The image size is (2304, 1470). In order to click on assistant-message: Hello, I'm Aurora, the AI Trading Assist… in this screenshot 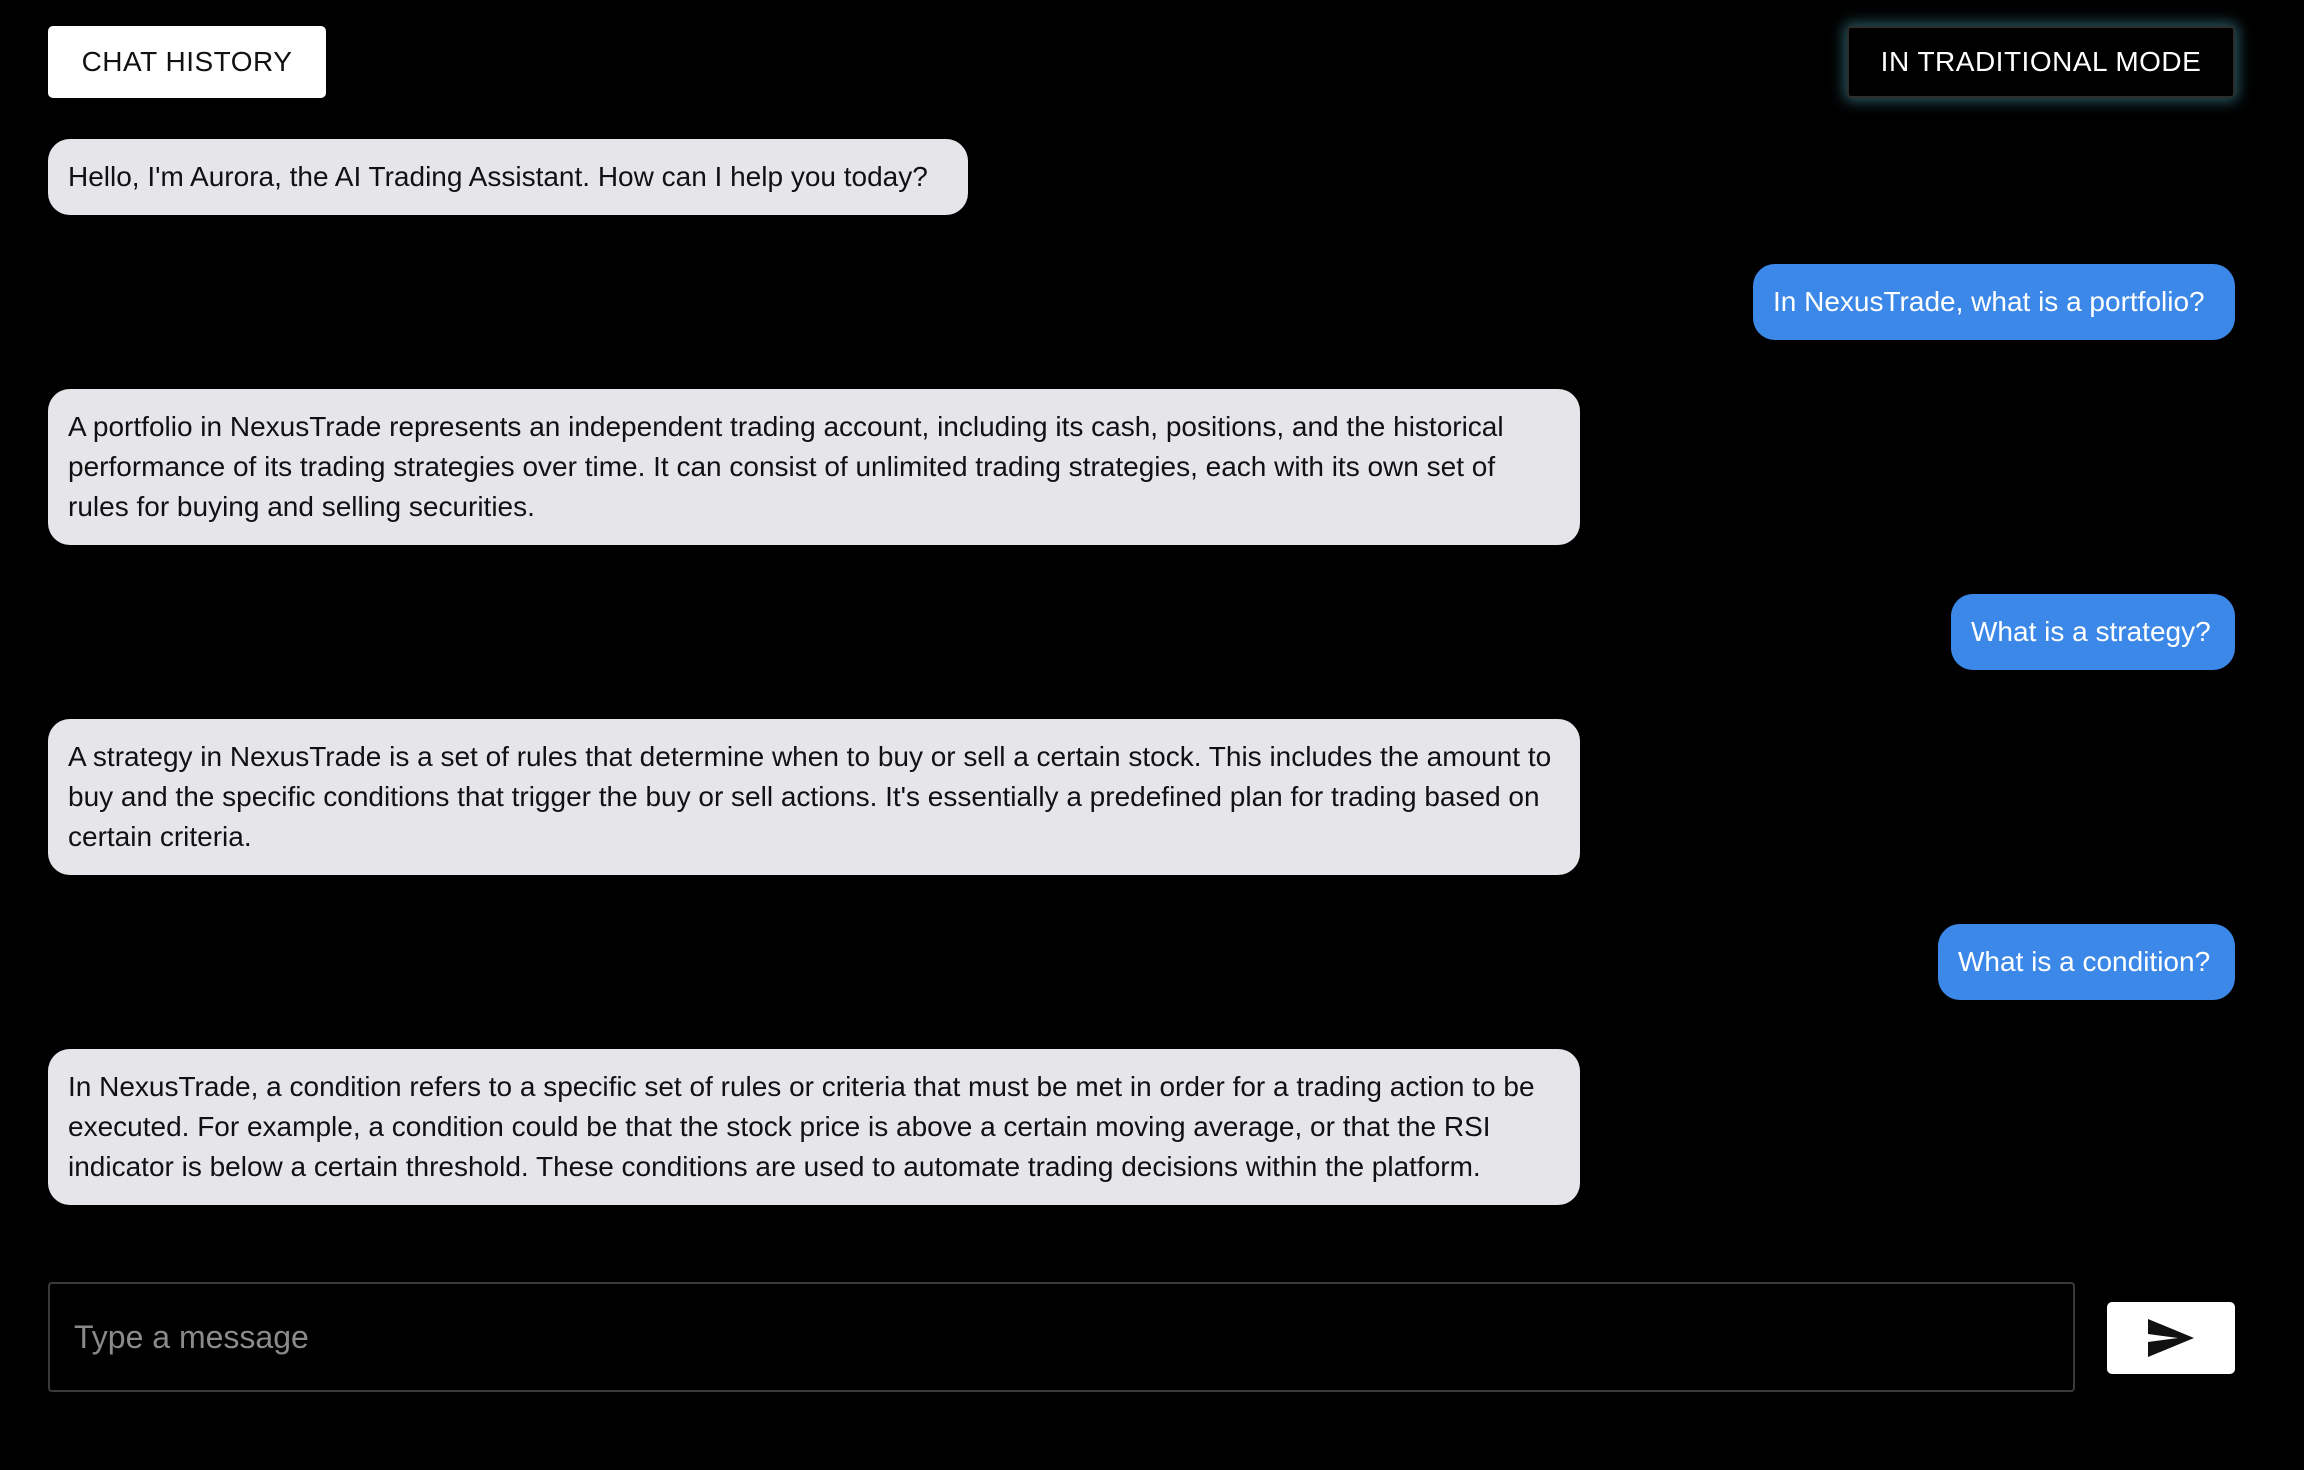, I will do `click(508, 177)`.